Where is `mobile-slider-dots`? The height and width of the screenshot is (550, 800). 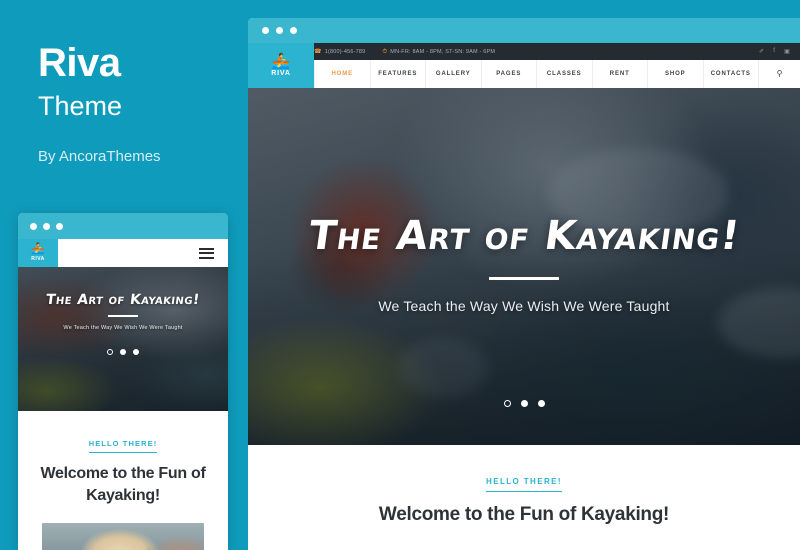
mobile-slider-dots is located at coordinates (123, 352).